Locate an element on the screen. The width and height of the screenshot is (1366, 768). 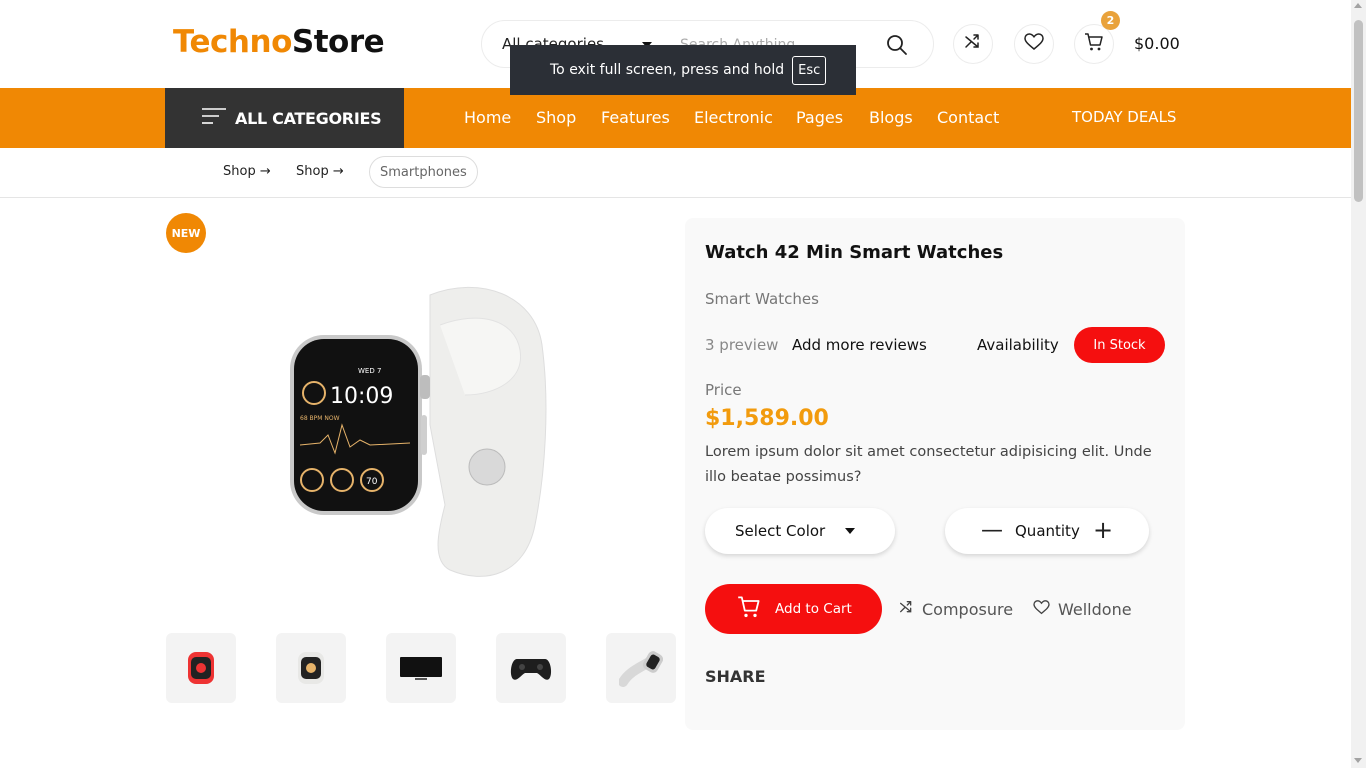
nav-electronic: Electronic is located at coordinates (733, 117).